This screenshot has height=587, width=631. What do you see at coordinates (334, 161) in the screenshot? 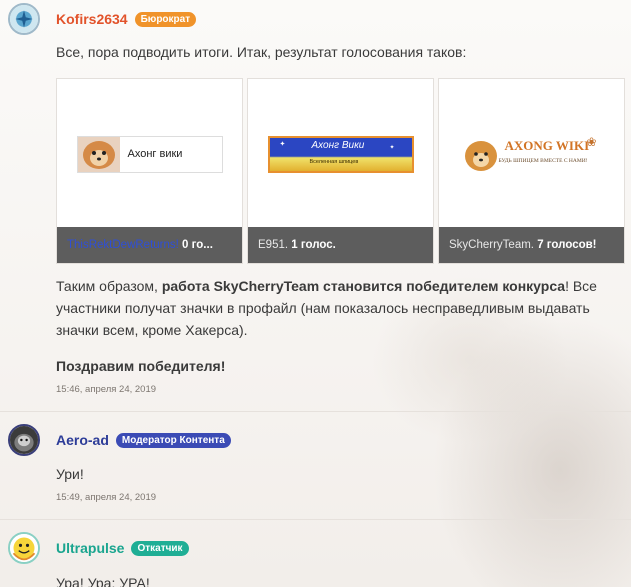
I see `logo-subtext: Вселенная шпицев` at bounding box center [334, 161].